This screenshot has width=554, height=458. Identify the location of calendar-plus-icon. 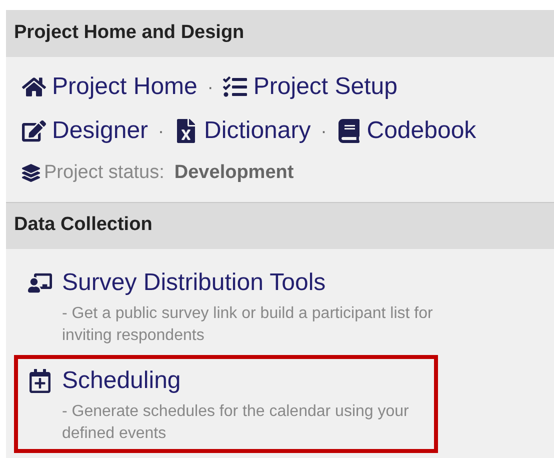
(40, 380).